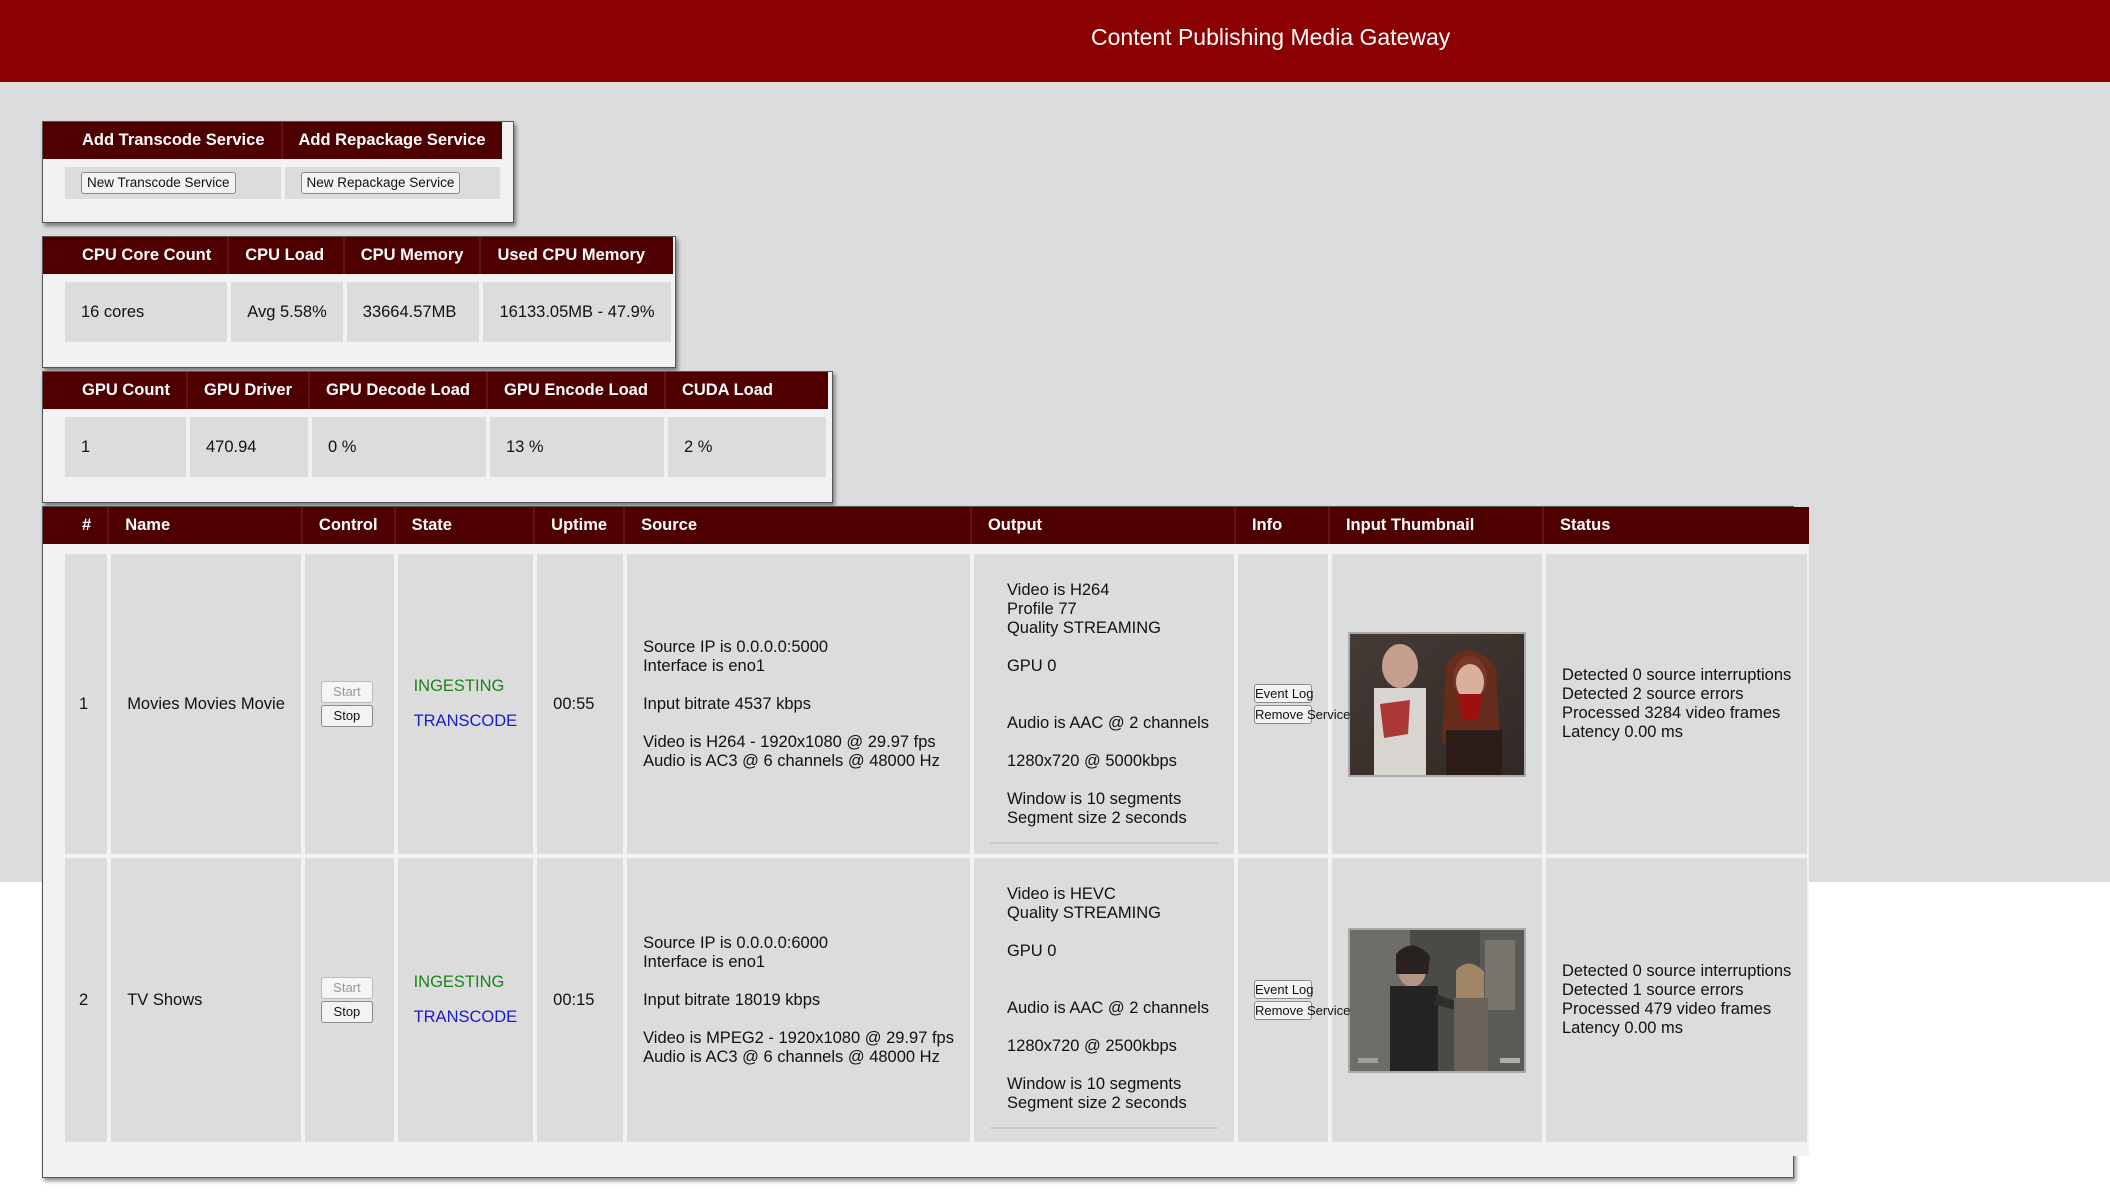 The width and height of the screenshot is (2110, 1203). Describe the element at coordinates (413, 309) in the screenshot. I see `cpu-memory-value: 33664.57MB` at that location.